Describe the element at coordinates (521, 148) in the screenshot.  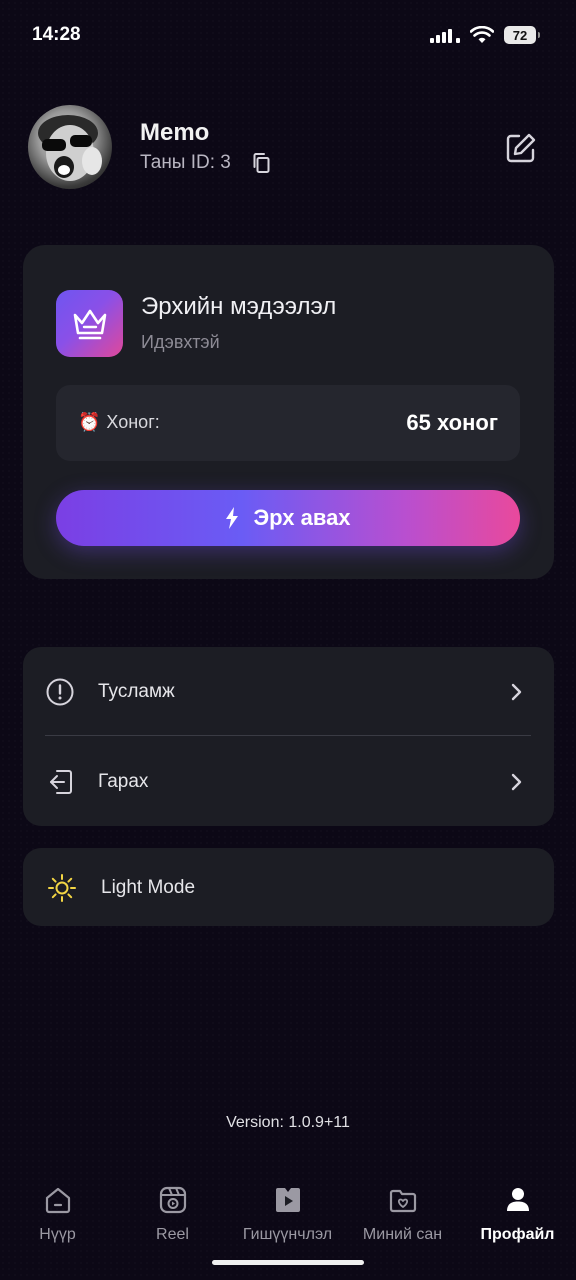
I see `edit-icon` at that location.